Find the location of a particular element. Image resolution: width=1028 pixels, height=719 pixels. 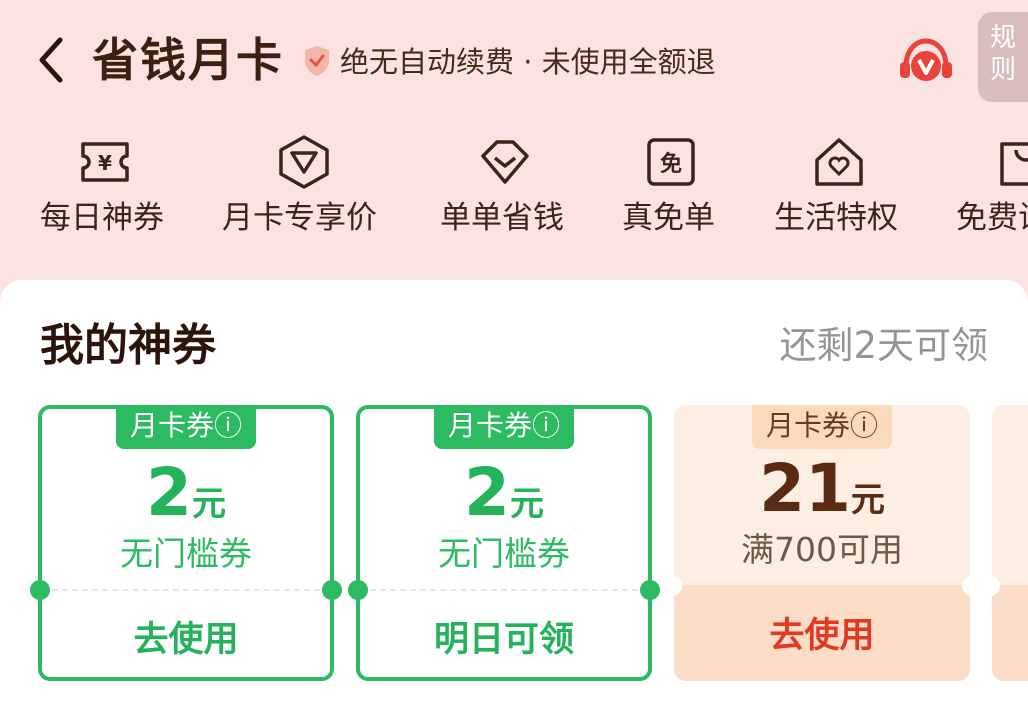

coupon-bottom-band is located at coordinates (1010, 633).